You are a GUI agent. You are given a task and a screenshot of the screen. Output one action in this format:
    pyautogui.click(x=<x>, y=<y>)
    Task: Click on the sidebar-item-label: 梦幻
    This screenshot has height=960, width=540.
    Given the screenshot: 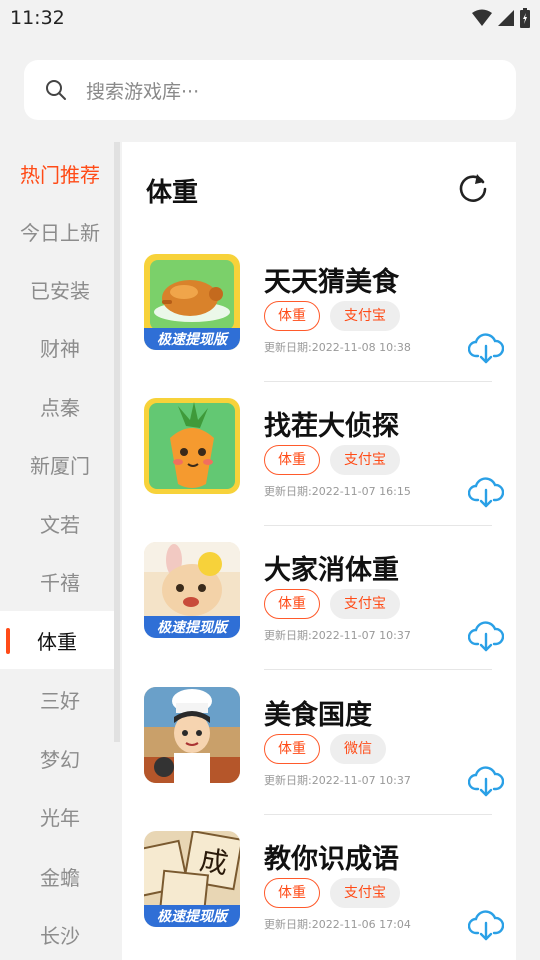 What is the action you would take?
    pyautogui.click(x=60, y=759)
    